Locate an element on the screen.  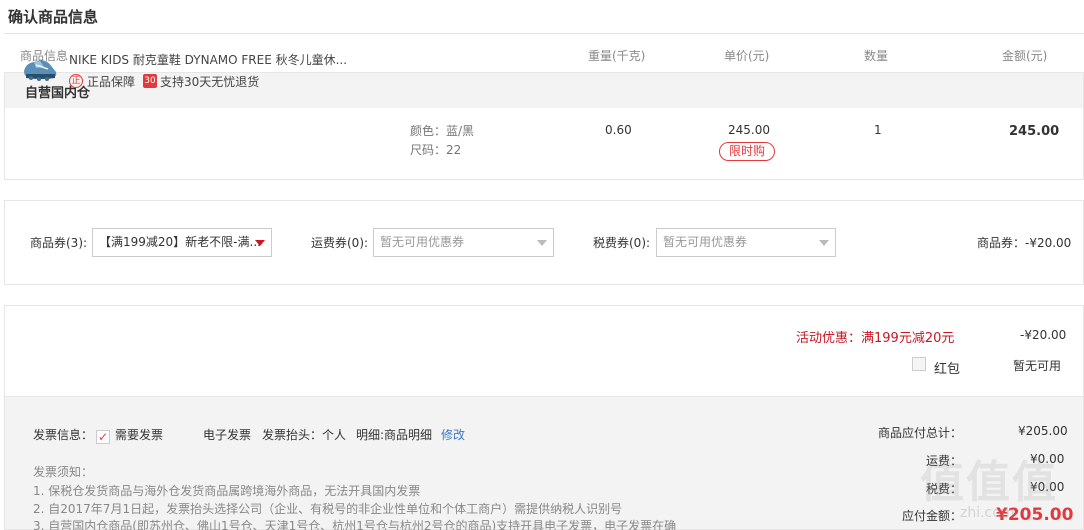
tax-coupon-label: 税费券(0): is located at coordinates (622, 243).